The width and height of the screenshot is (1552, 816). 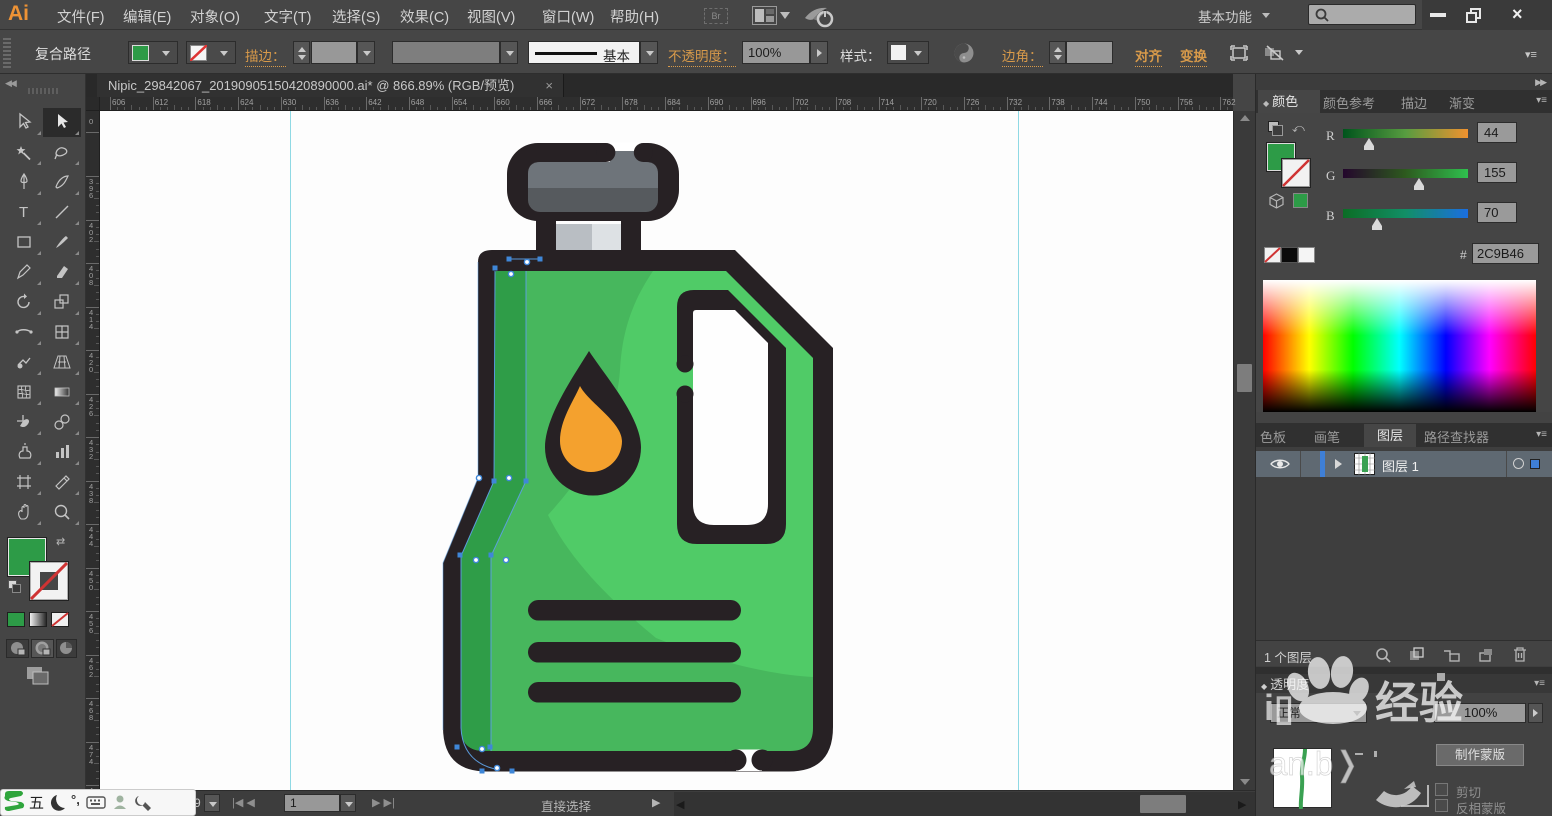 What do you see at coordinates (23, 212) in the screenshot?
I see `svg-text: T` at bounding box center [23, 212].